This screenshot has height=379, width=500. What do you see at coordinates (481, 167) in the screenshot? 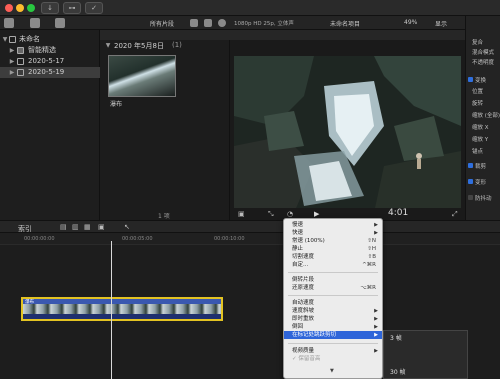
I see `inspector-row: 裁剪` at bounding box center [481, 167].